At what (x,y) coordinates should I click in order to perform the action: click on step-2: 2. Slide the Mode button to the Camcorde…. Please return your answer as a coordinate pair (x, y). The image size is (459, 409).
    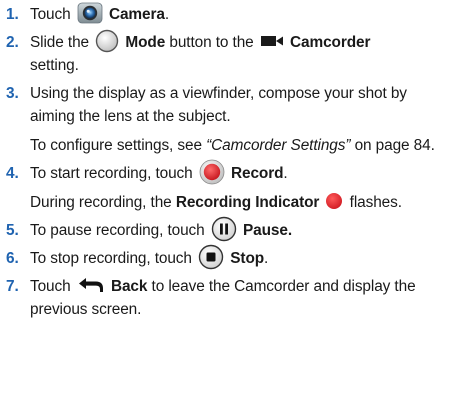
    Looking at the image, I should click on (229, 53).